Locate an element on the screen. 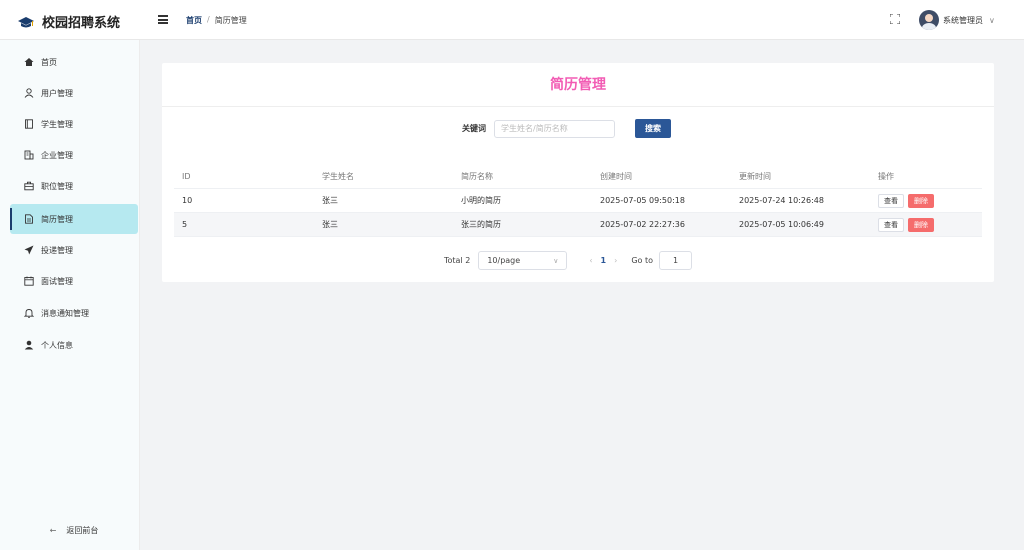 The height and width of the screenshot is (550, 1024). sidebar-item-label: 用户管理 is located at coordinates (57, 93).